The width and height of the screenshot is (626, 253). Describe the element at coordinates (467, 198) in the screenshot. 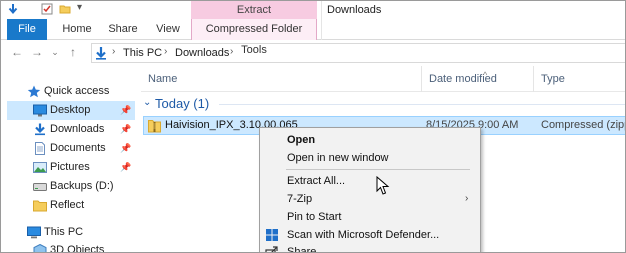

I see `submenu-arrow-icon: ›` at that location.